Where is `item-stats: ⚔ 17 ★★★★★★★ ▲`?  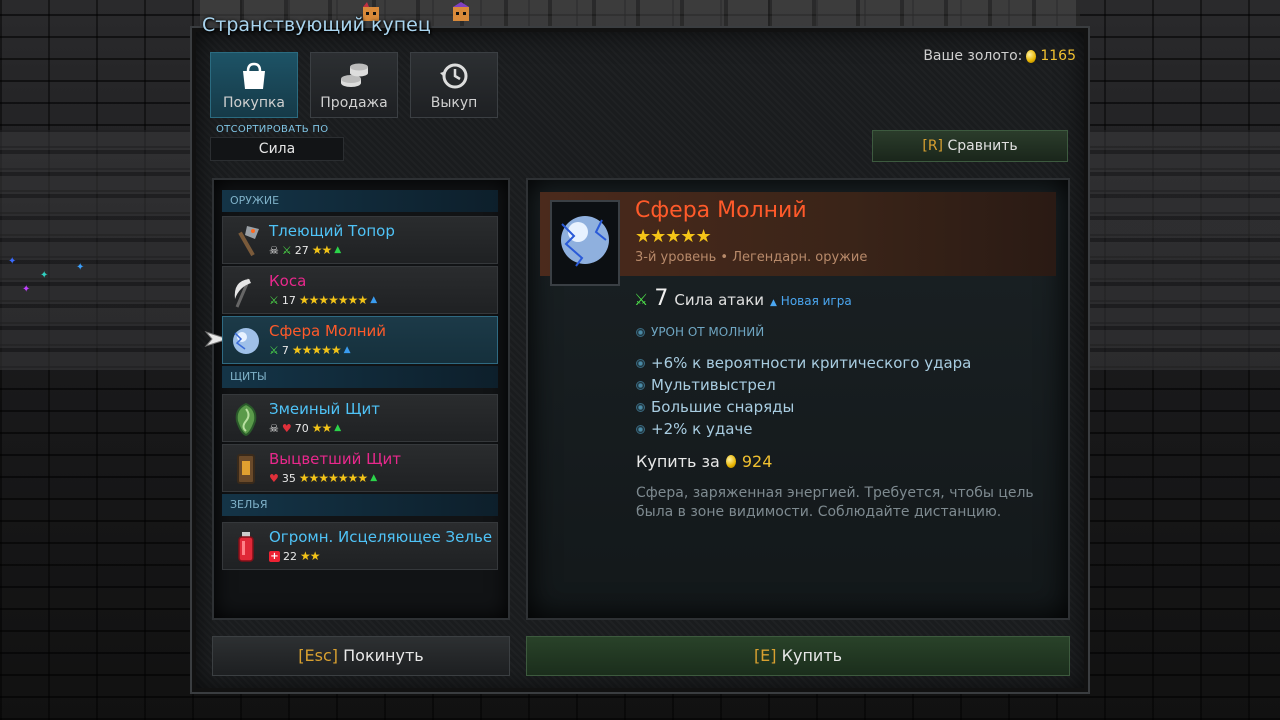 item-stats: ⚔ 17 ★★★★★★★ ▲ is located at coordinates (323, 300).